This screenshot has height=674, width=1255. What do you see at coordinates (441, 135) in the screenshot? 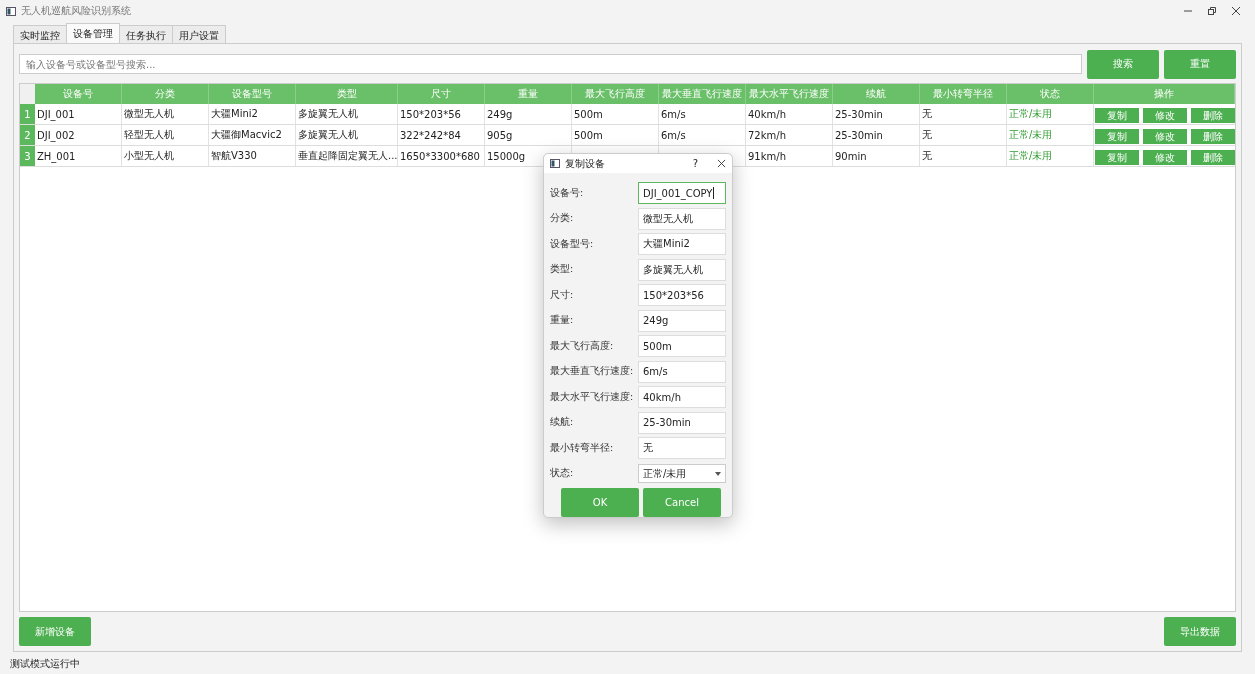
I see `table-cell: 322*242*84` at bounding box center [441, 135].